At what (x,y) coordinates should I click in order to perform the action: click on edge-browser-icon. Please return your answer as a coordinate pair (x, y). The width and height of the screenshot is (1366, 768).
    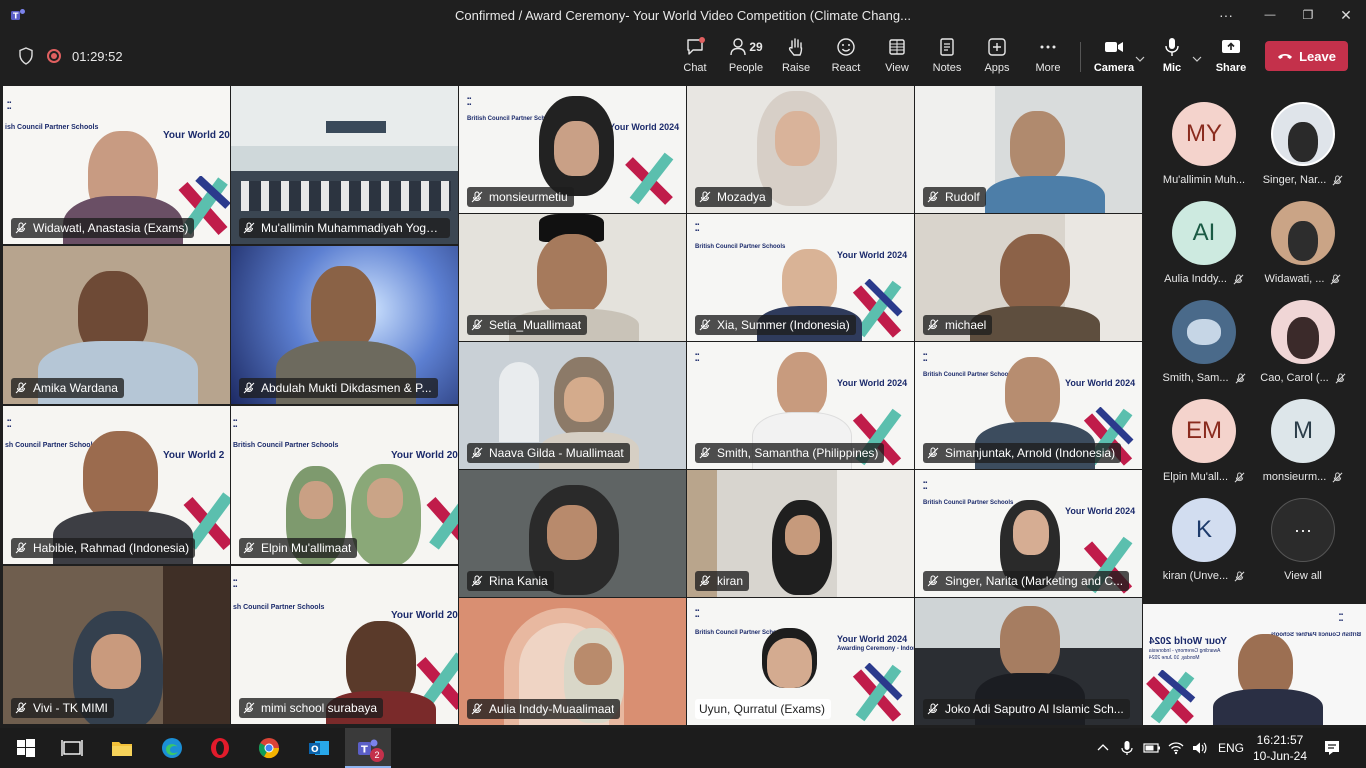
    Looking at the image, I should click on (172, 748).